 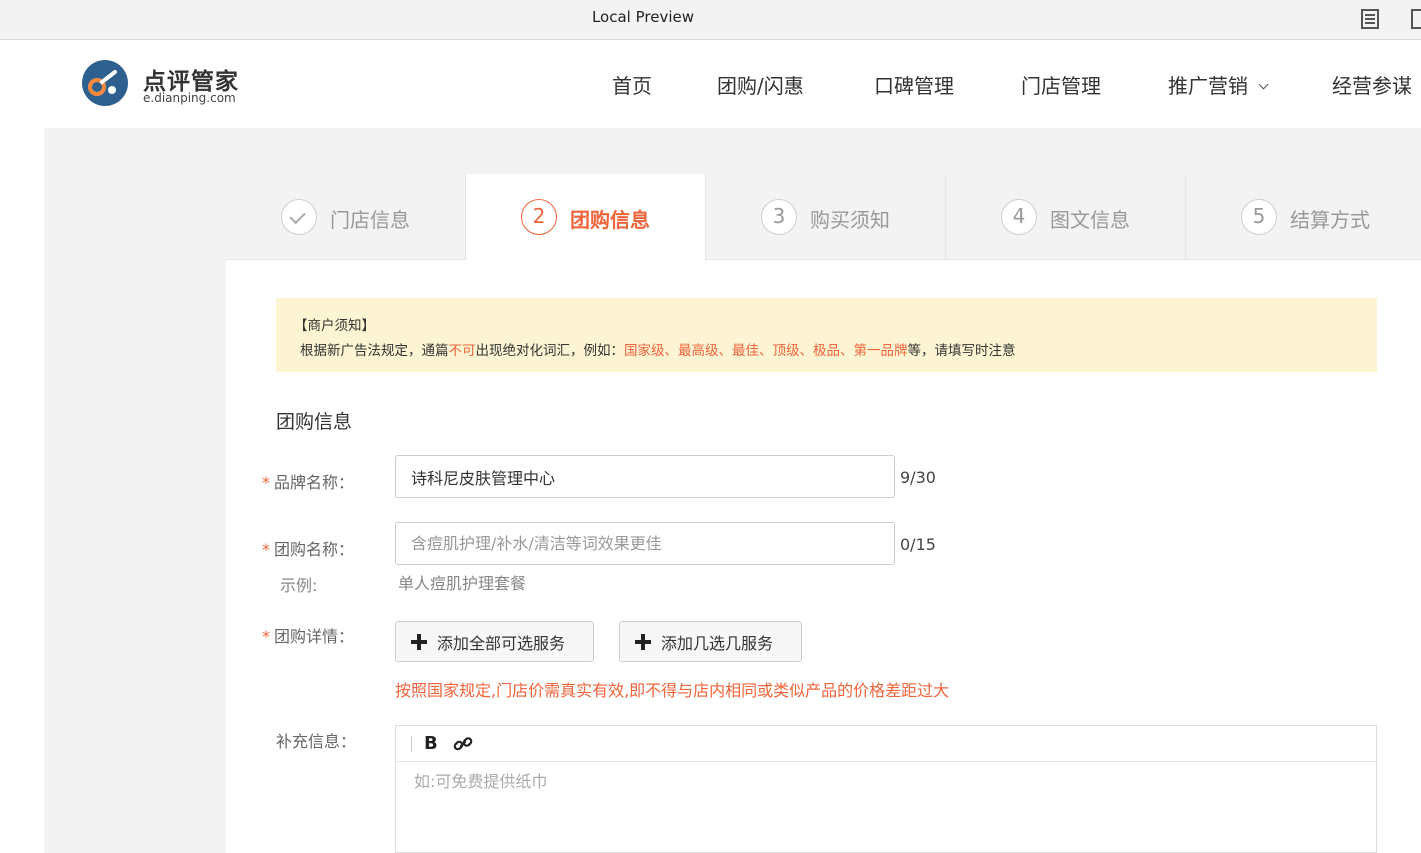 I want to click on step-label: 门店信息, so click(x=370, y=220).